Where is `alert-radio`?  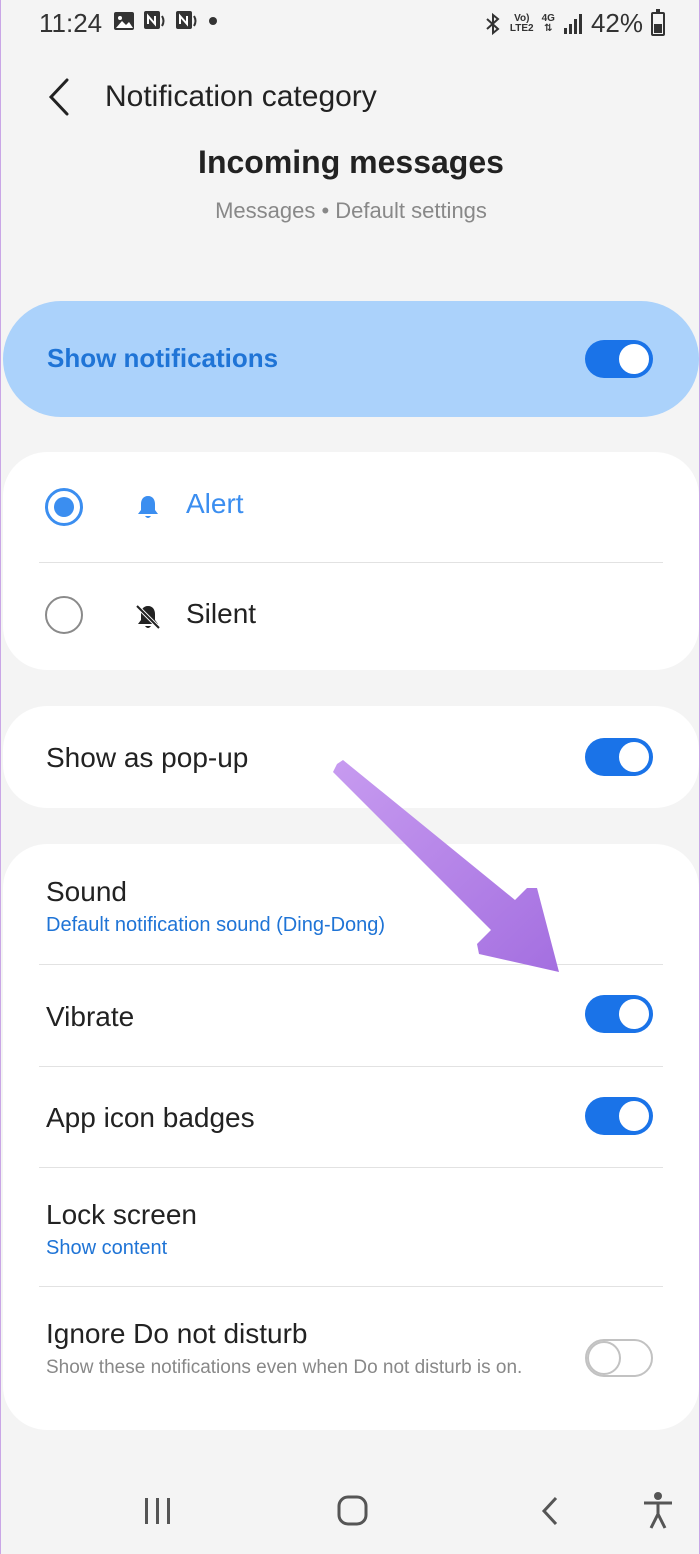
alert-radio is located at coordinates (64, 507).